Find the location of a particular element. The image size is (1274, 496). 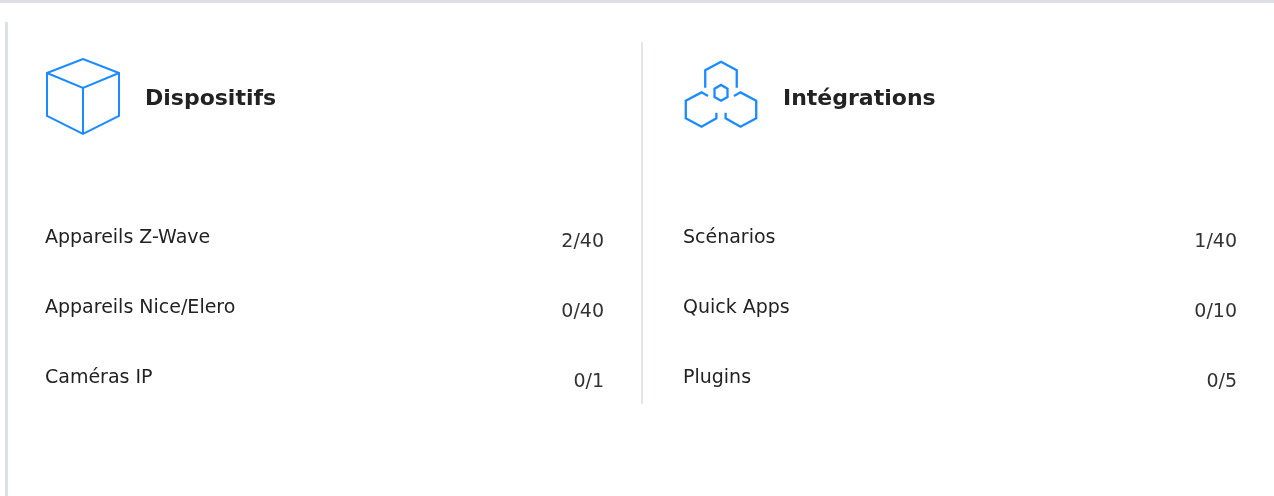

row-count: 0/1 is located at coordinates (588, 380).